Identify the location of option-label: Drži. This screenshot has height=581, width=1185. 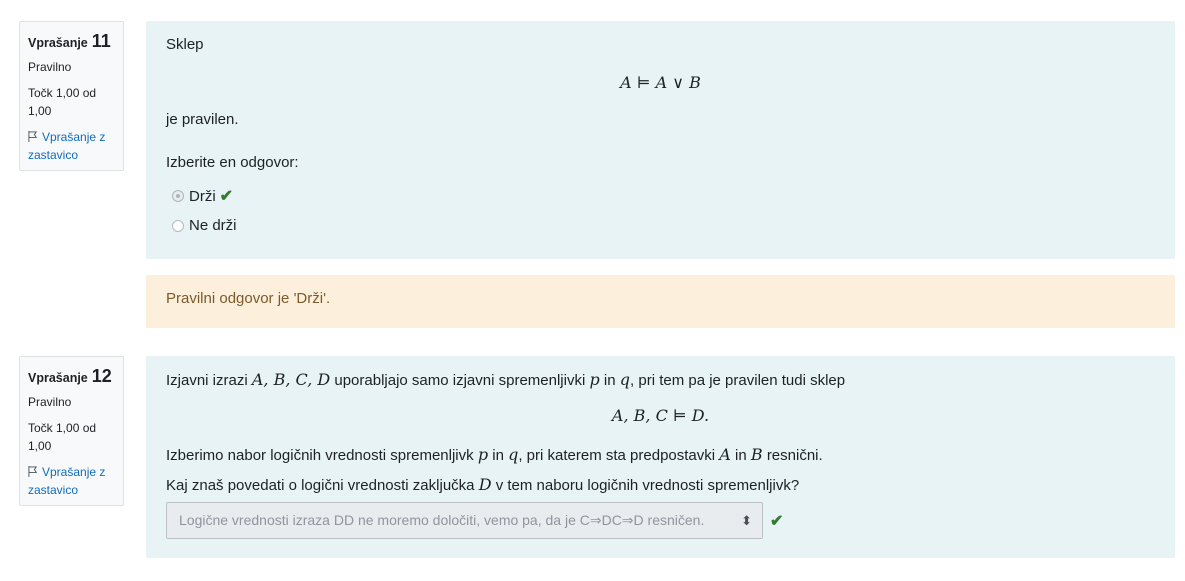
(202, 196).